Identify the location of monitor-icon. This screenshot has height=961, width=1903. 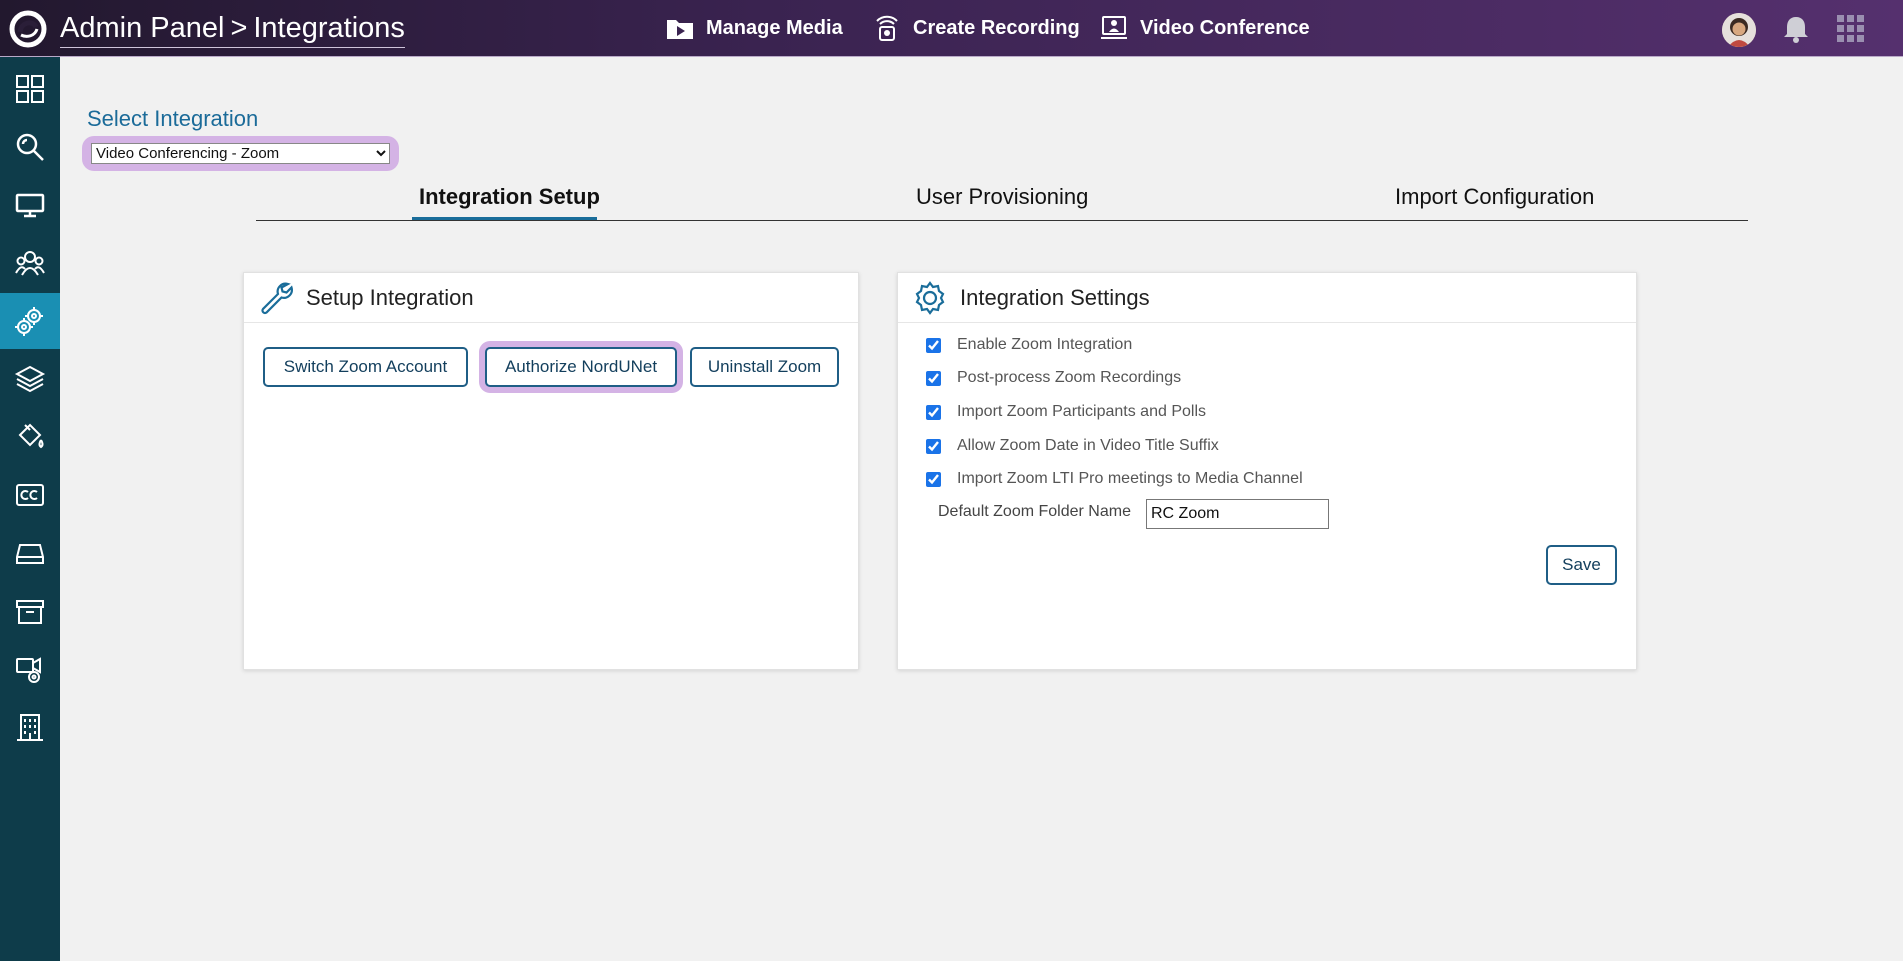
(30, 205).